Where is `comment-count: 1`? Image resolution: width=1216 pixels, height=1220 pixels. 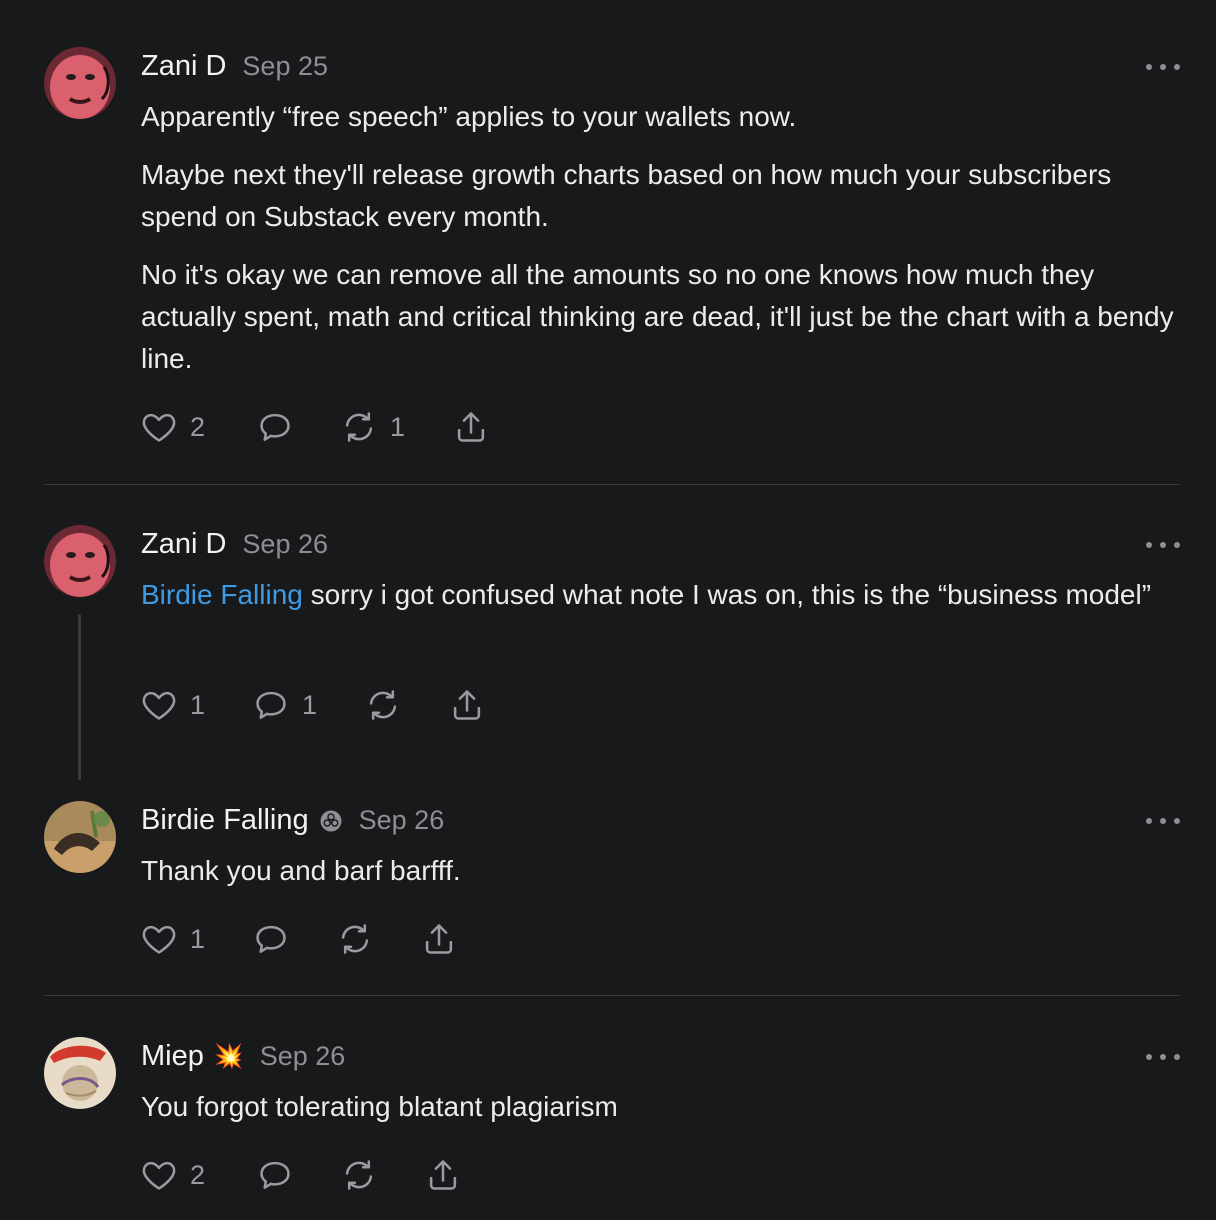
comment-count: 1 is located at coordinates (310, 704).